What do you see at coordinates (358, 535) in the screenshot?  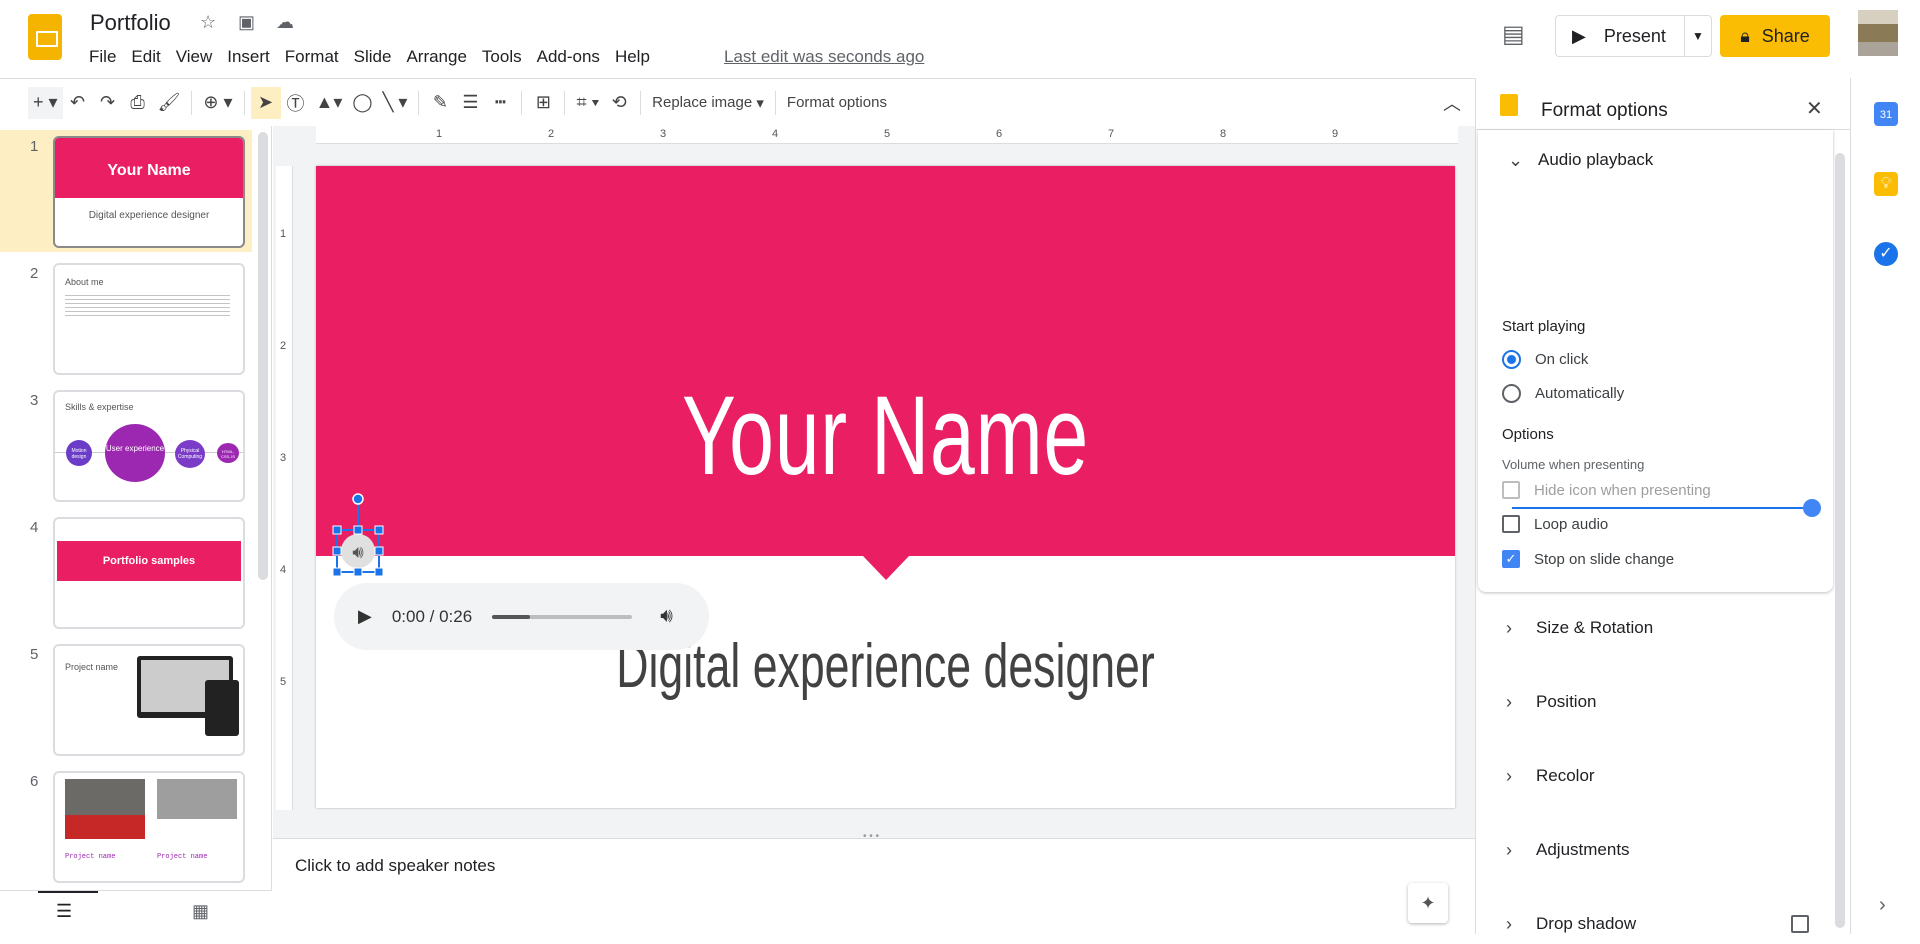 I see `audio-object-selection: 🔊︎` at bounding box center [358, 535].